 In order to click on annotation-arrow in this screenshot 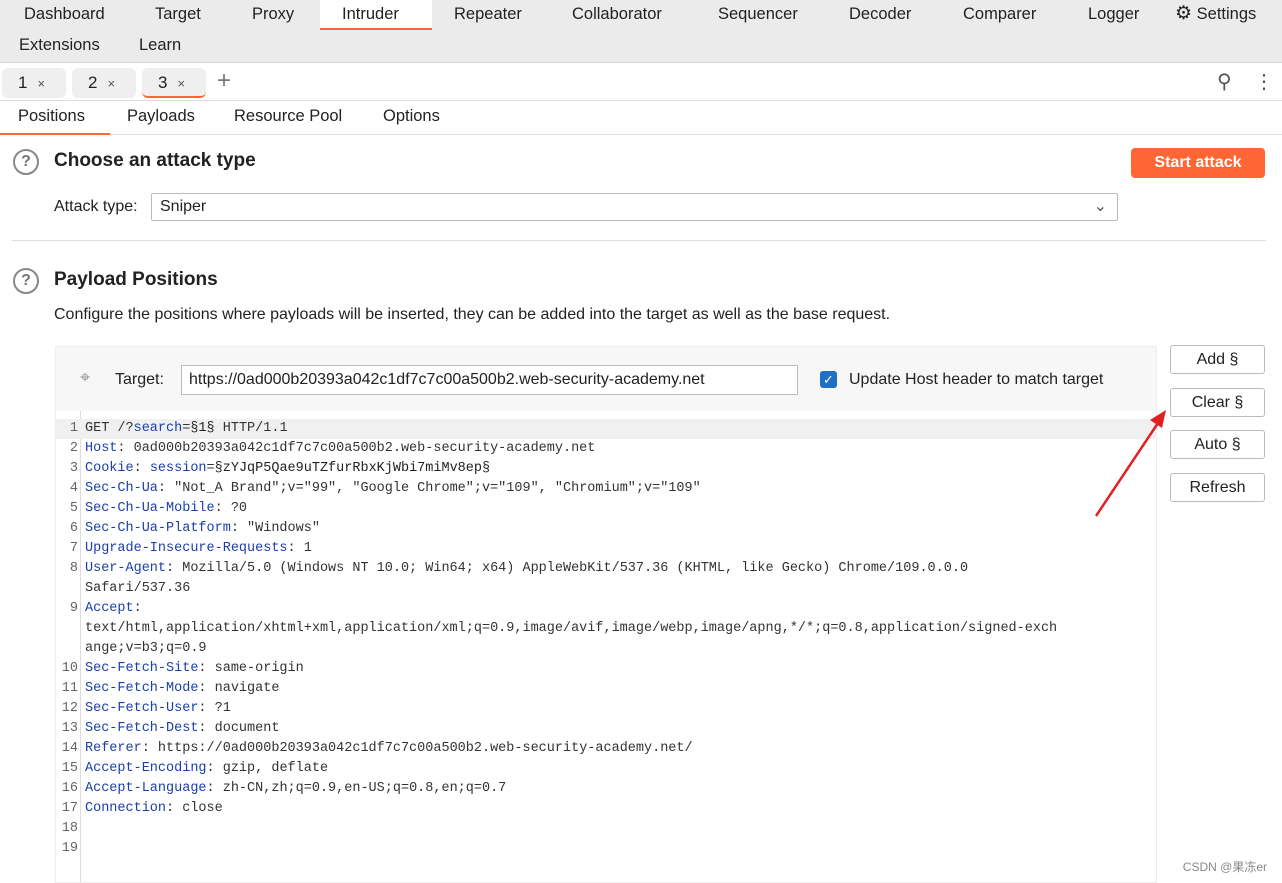, I will do `click(1130, 463)`.